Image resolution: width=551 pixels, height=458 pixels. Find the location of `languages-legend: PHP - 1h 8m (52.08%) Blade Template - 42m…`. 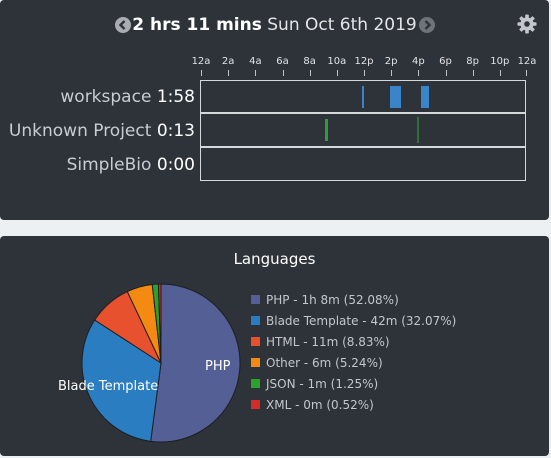

languages-legend: PHP - 1h 8m (52.08%) Blade Template - 42m… is located at coordinates (353, 356).